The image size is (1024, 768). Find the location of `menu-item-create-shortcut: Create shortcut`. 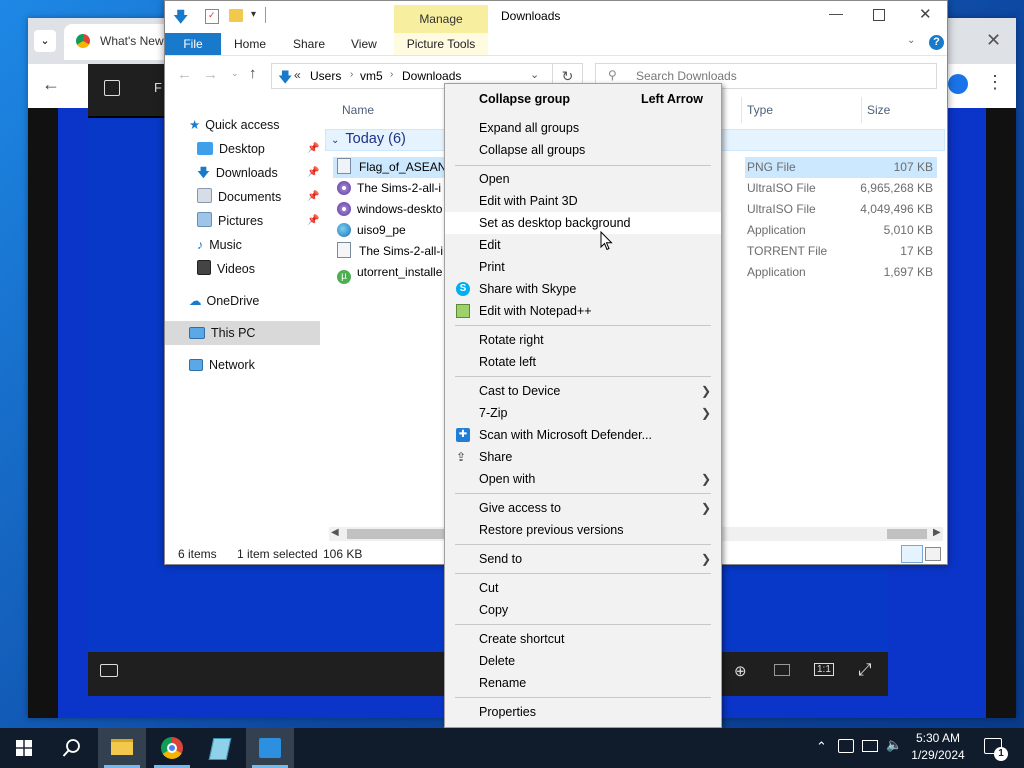

menu-item-create-shortcut: Create shortcut is located at coordinates (583, 639).